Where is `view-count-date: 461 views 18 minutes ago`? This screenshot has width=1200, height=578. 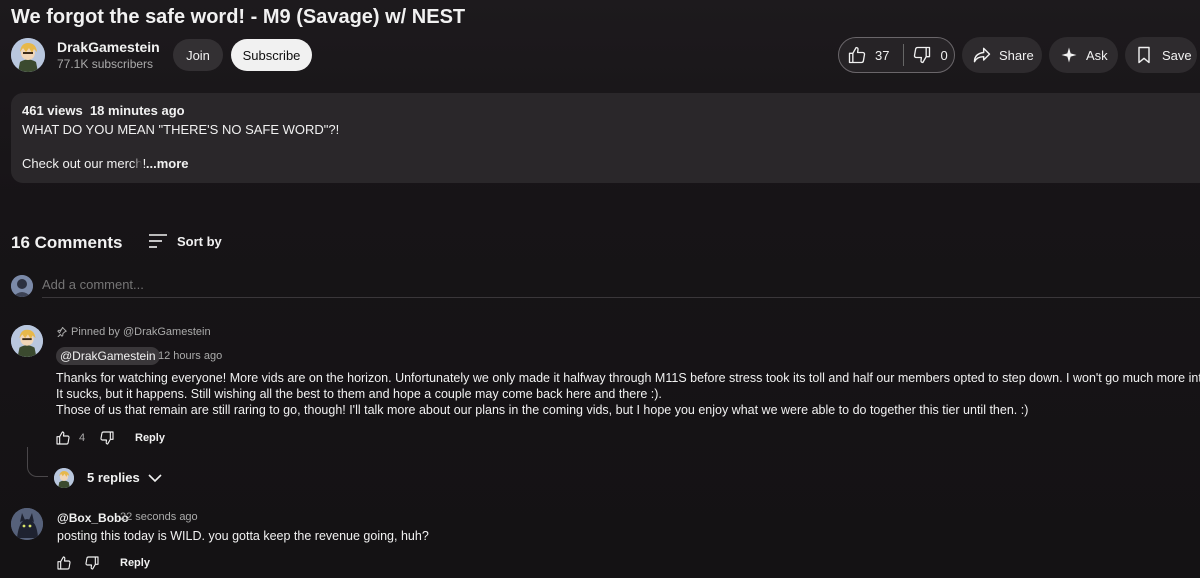 view-count-date: 461 views 18 minutes ago is located at coordinates (103, 110).